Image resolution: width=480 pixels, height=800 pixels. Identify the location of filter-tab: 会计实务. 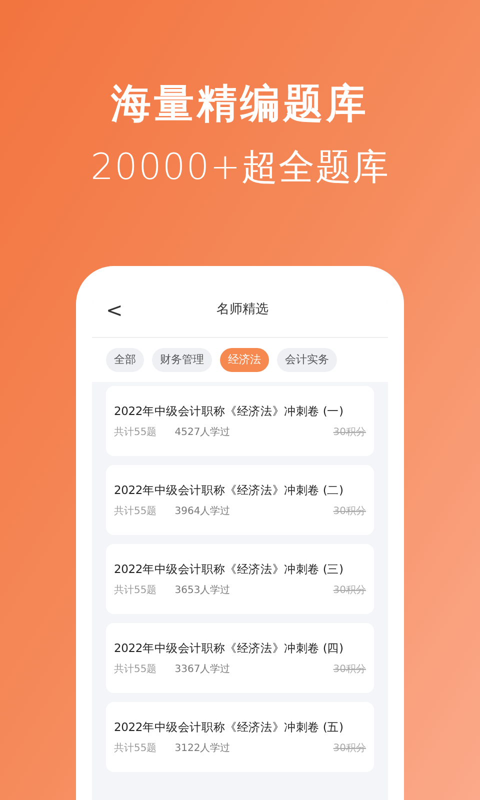
(307, 360).